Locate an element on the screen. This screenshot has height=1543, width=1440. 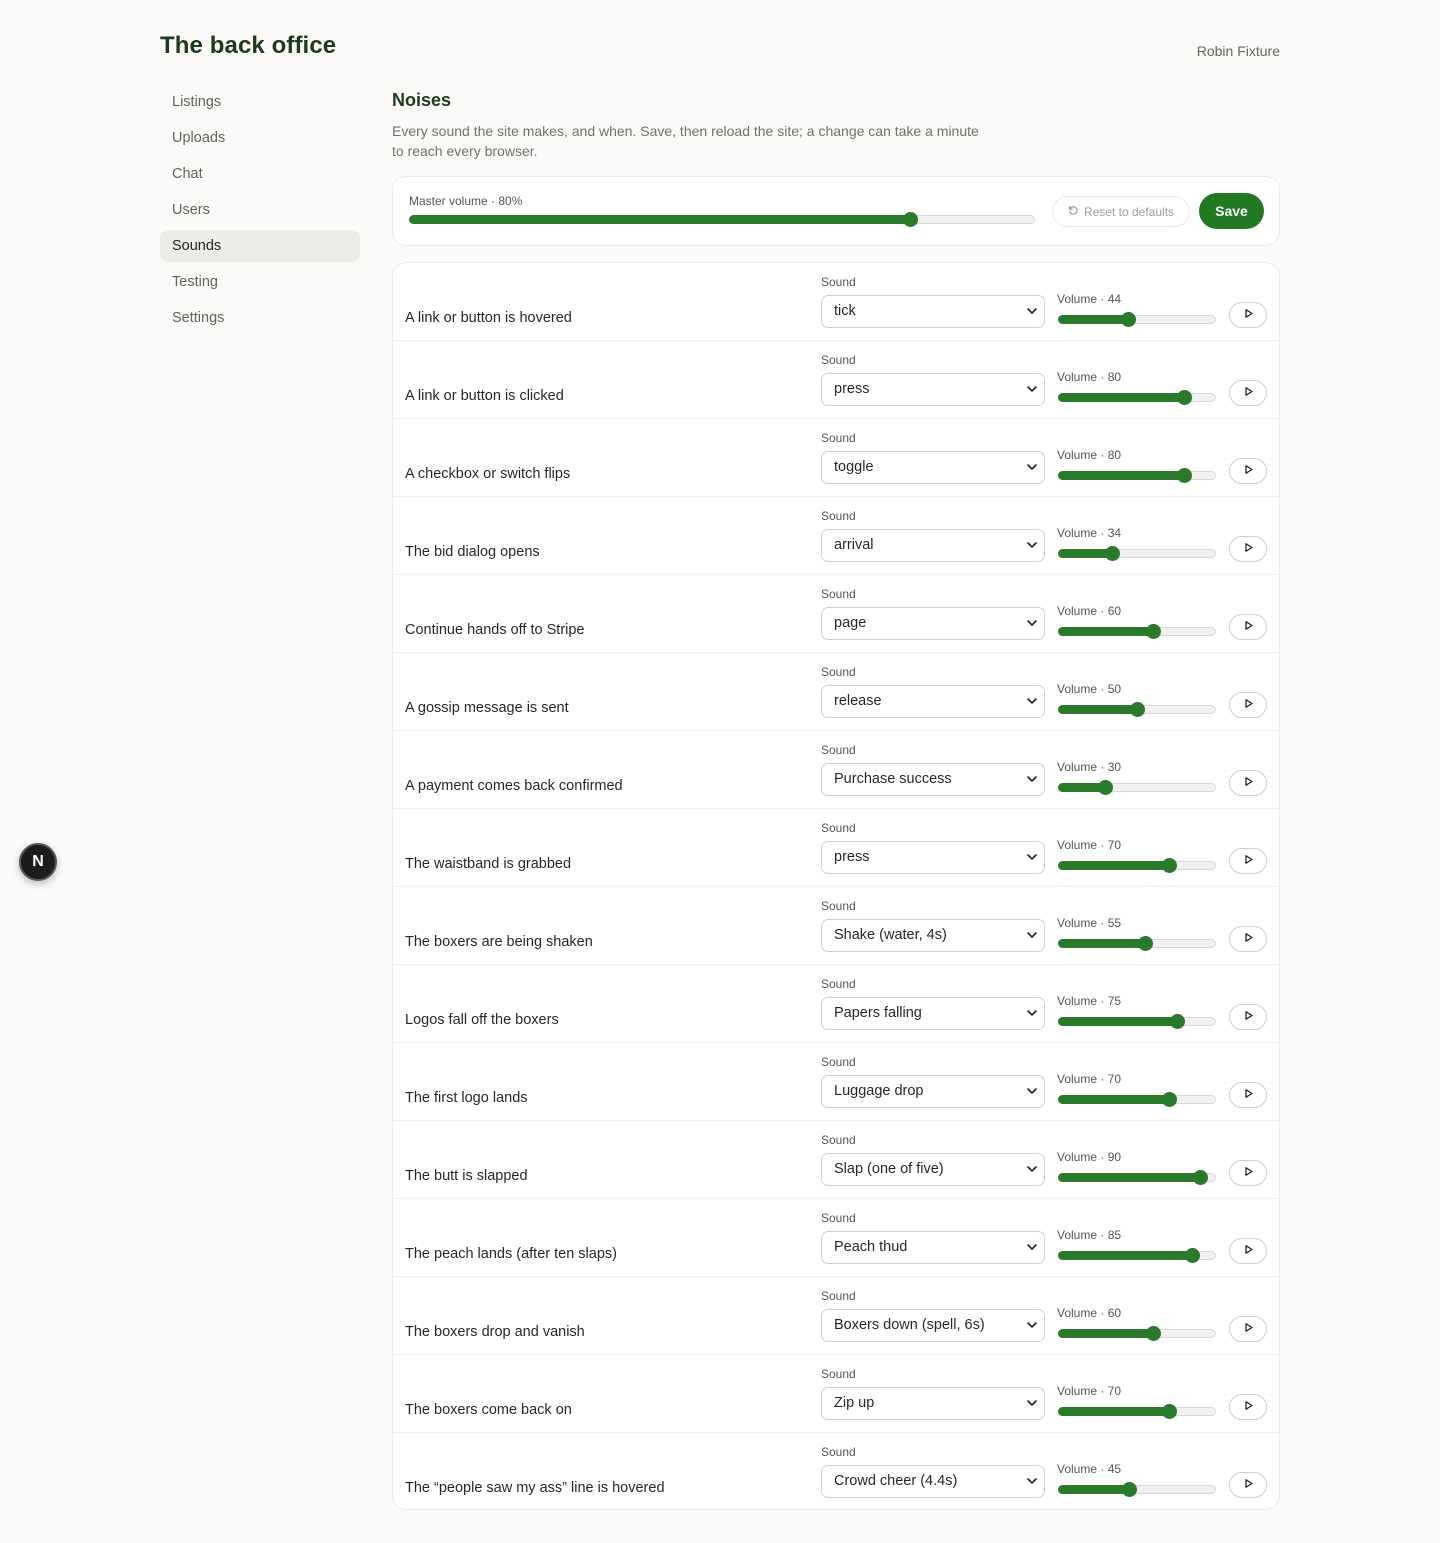
sound-select-value: Crowd cheer (4.4s) is located at coordinates (896, 1481).